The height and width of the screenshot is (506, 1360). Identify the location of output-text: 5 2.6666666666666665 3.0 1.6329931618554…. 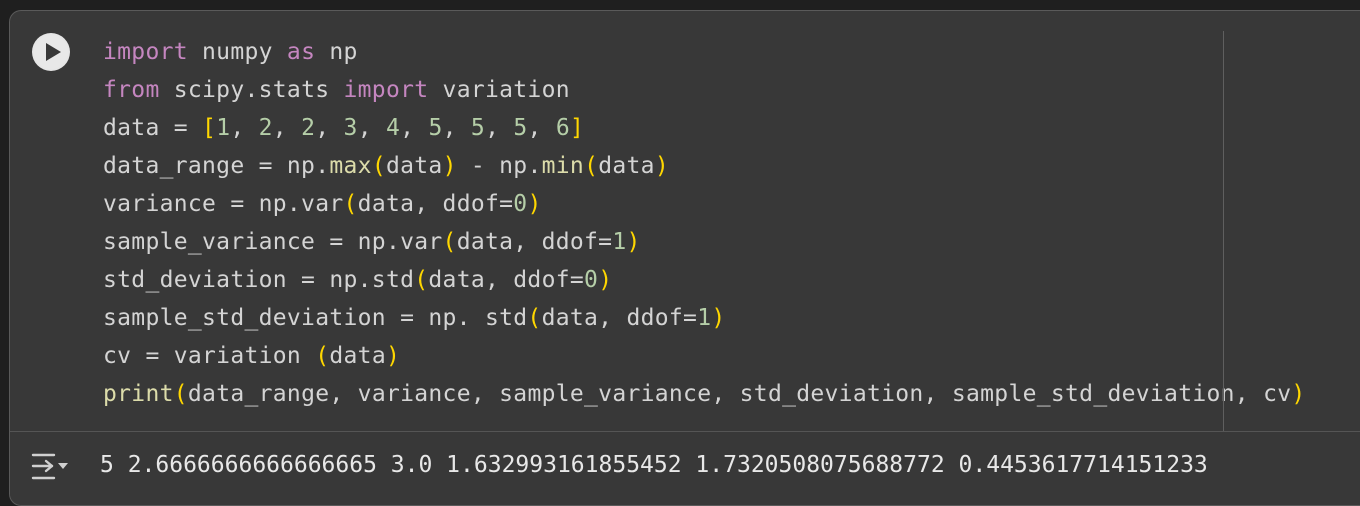
(654, 465).